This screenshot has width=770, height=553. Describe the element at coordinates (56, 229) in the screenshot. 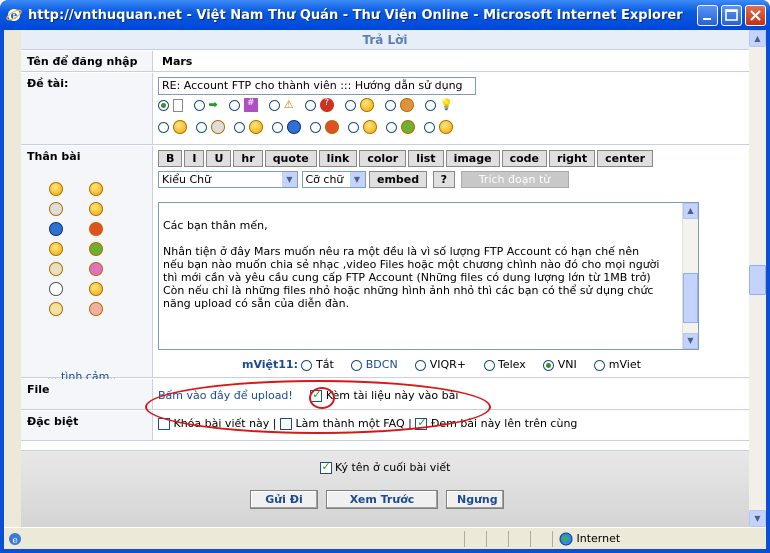

I see `sad-icon` at that location.